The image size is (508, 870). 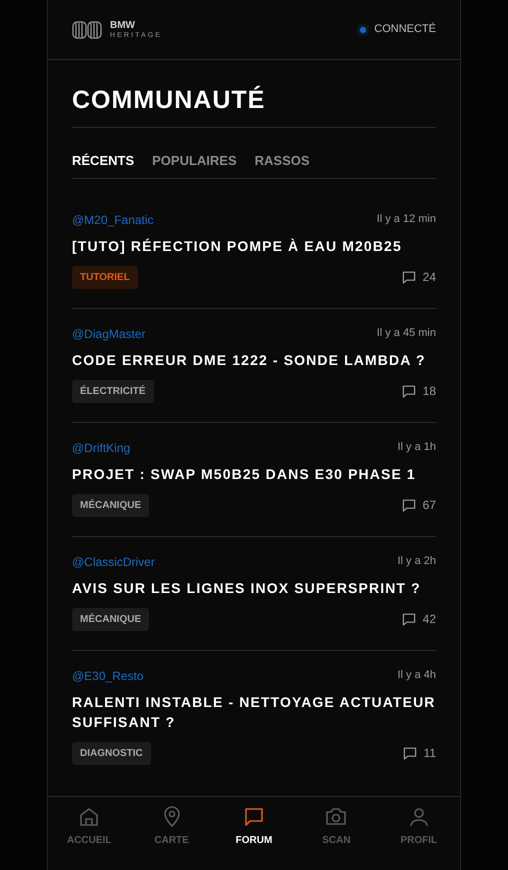 What do you see at coordinates (169, 100) in the screenshot?
I see `page-title: COMMUNAUTÉ` at bounding box center [169, 100].